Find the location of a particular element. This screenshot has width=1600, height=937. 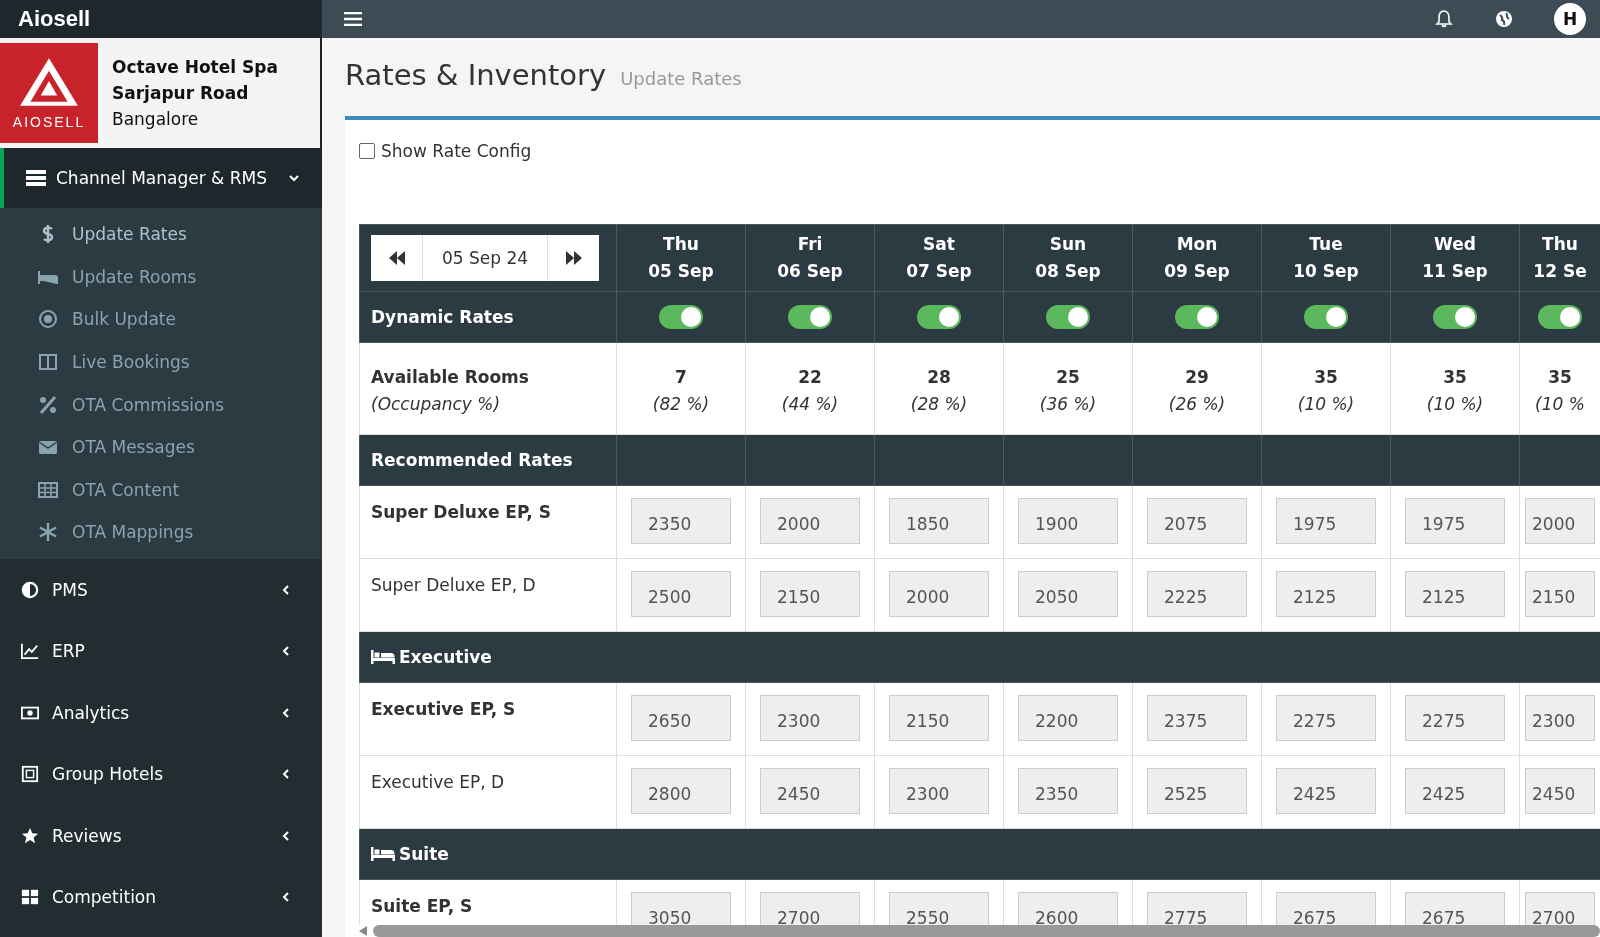

row-label: Dynamic Rates is located at coordinates (442, 317).